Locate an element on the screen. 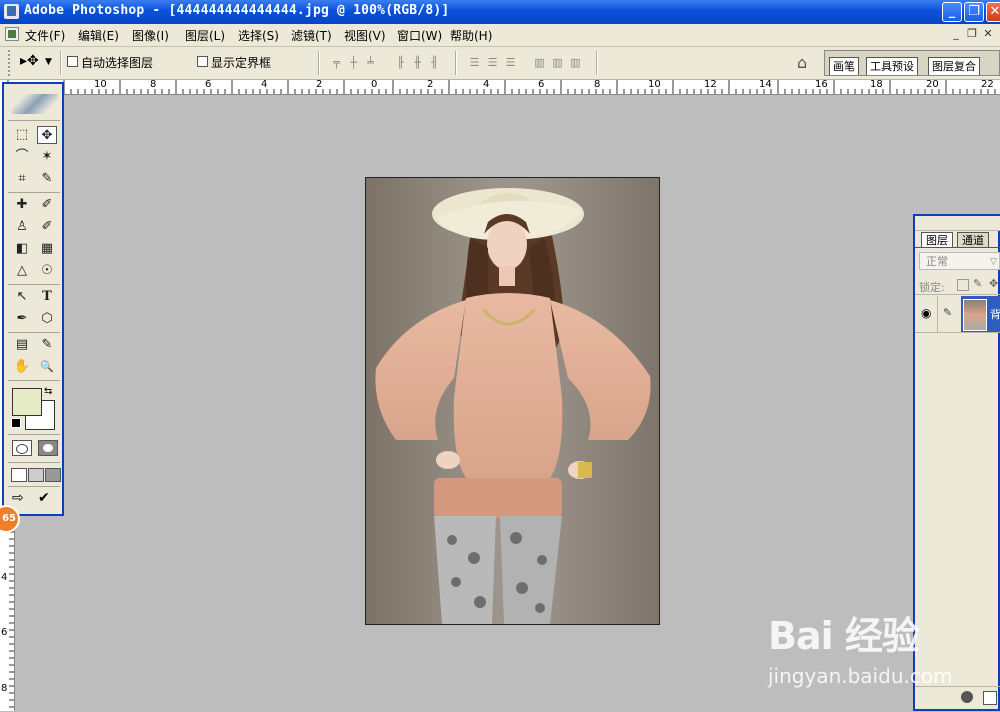  jump-to-imageready-icon: ⇨ is located at coordinates (18, 498).